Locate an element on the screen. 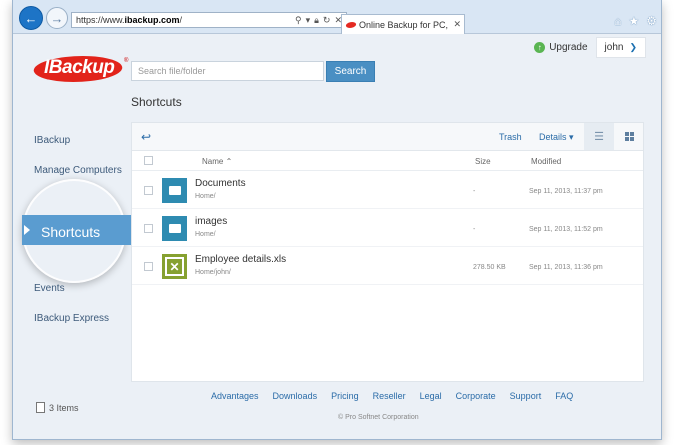 The image size is (674, 445). search-button: Search is located at coordinates (350, 71).